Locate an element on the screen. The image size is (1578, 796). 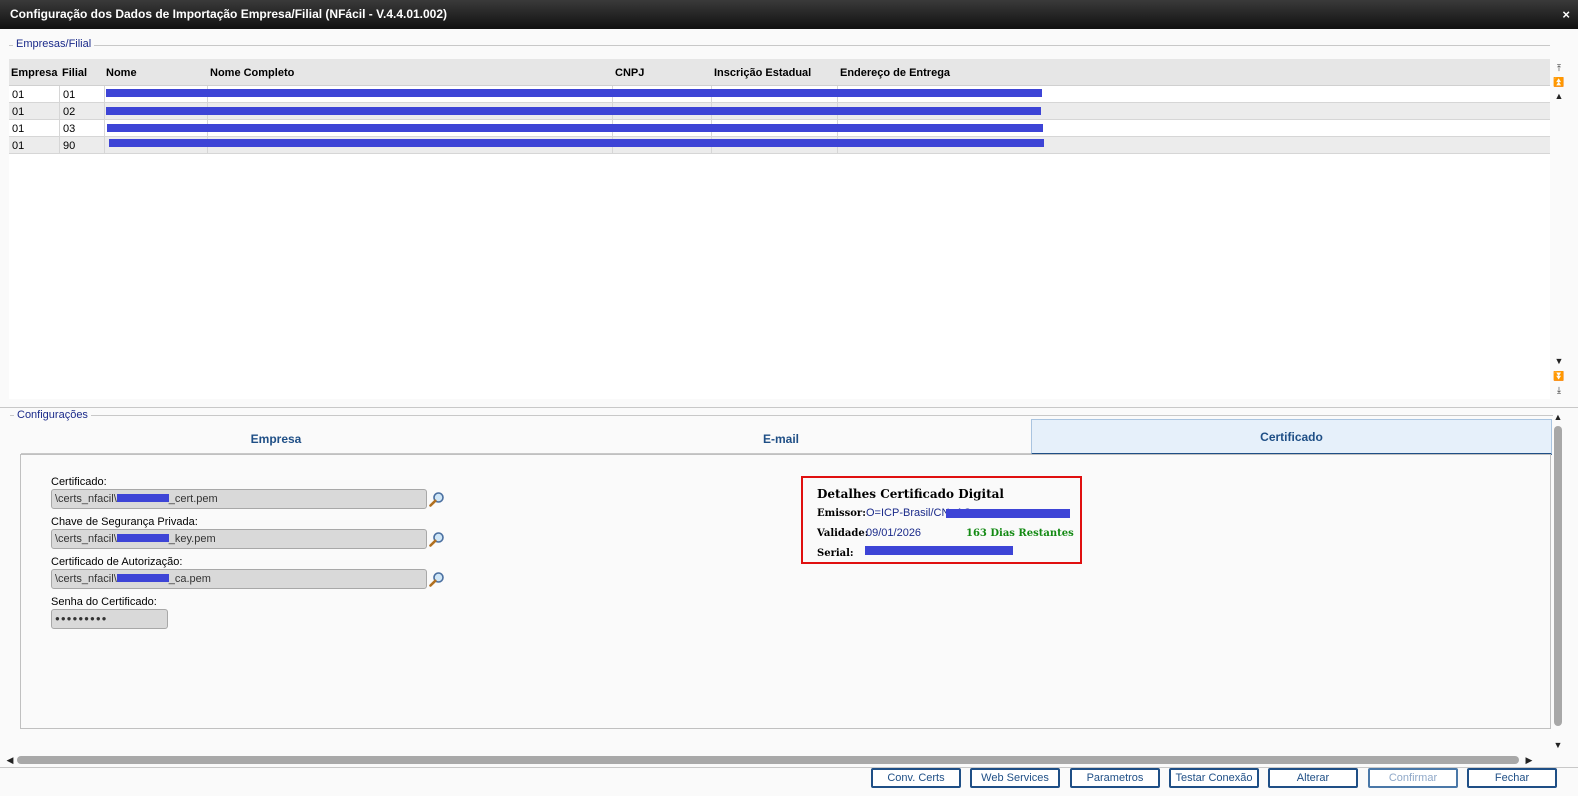
scroll-left-icon: ◀ is located at coordinates (10, 760).